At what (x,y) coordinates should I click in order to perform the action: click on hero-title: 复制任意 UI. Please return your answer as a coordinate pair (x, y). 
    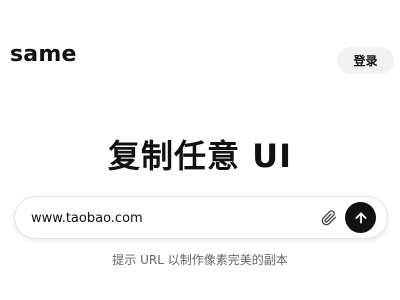
    Looking at the image, I should click on (200, 156).